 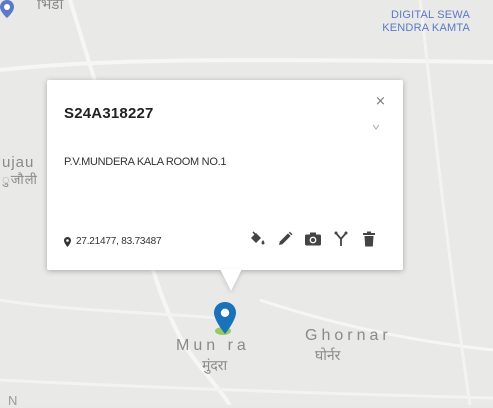 What do you see at coordinates (348, 335) in the screenshot?
I see `place-label-ghornar: Ghornar` at bounding box center [348, 335].